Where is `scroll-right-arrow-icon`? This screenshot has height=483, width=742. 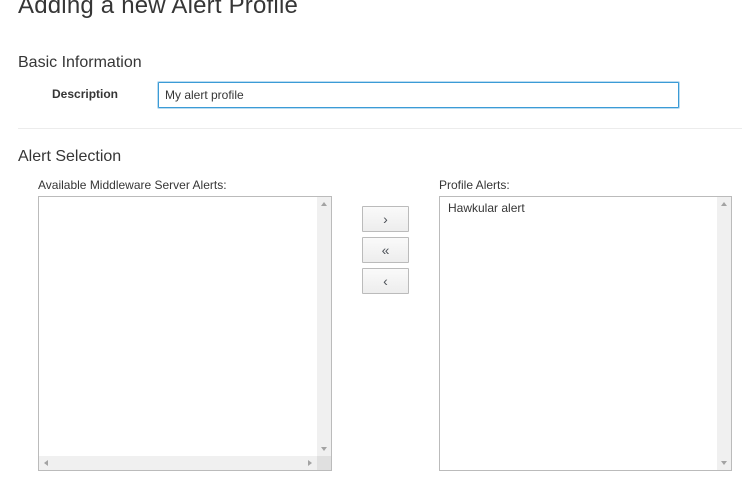 scroll-right-arrow-icon is located at coordinates (310, 463).